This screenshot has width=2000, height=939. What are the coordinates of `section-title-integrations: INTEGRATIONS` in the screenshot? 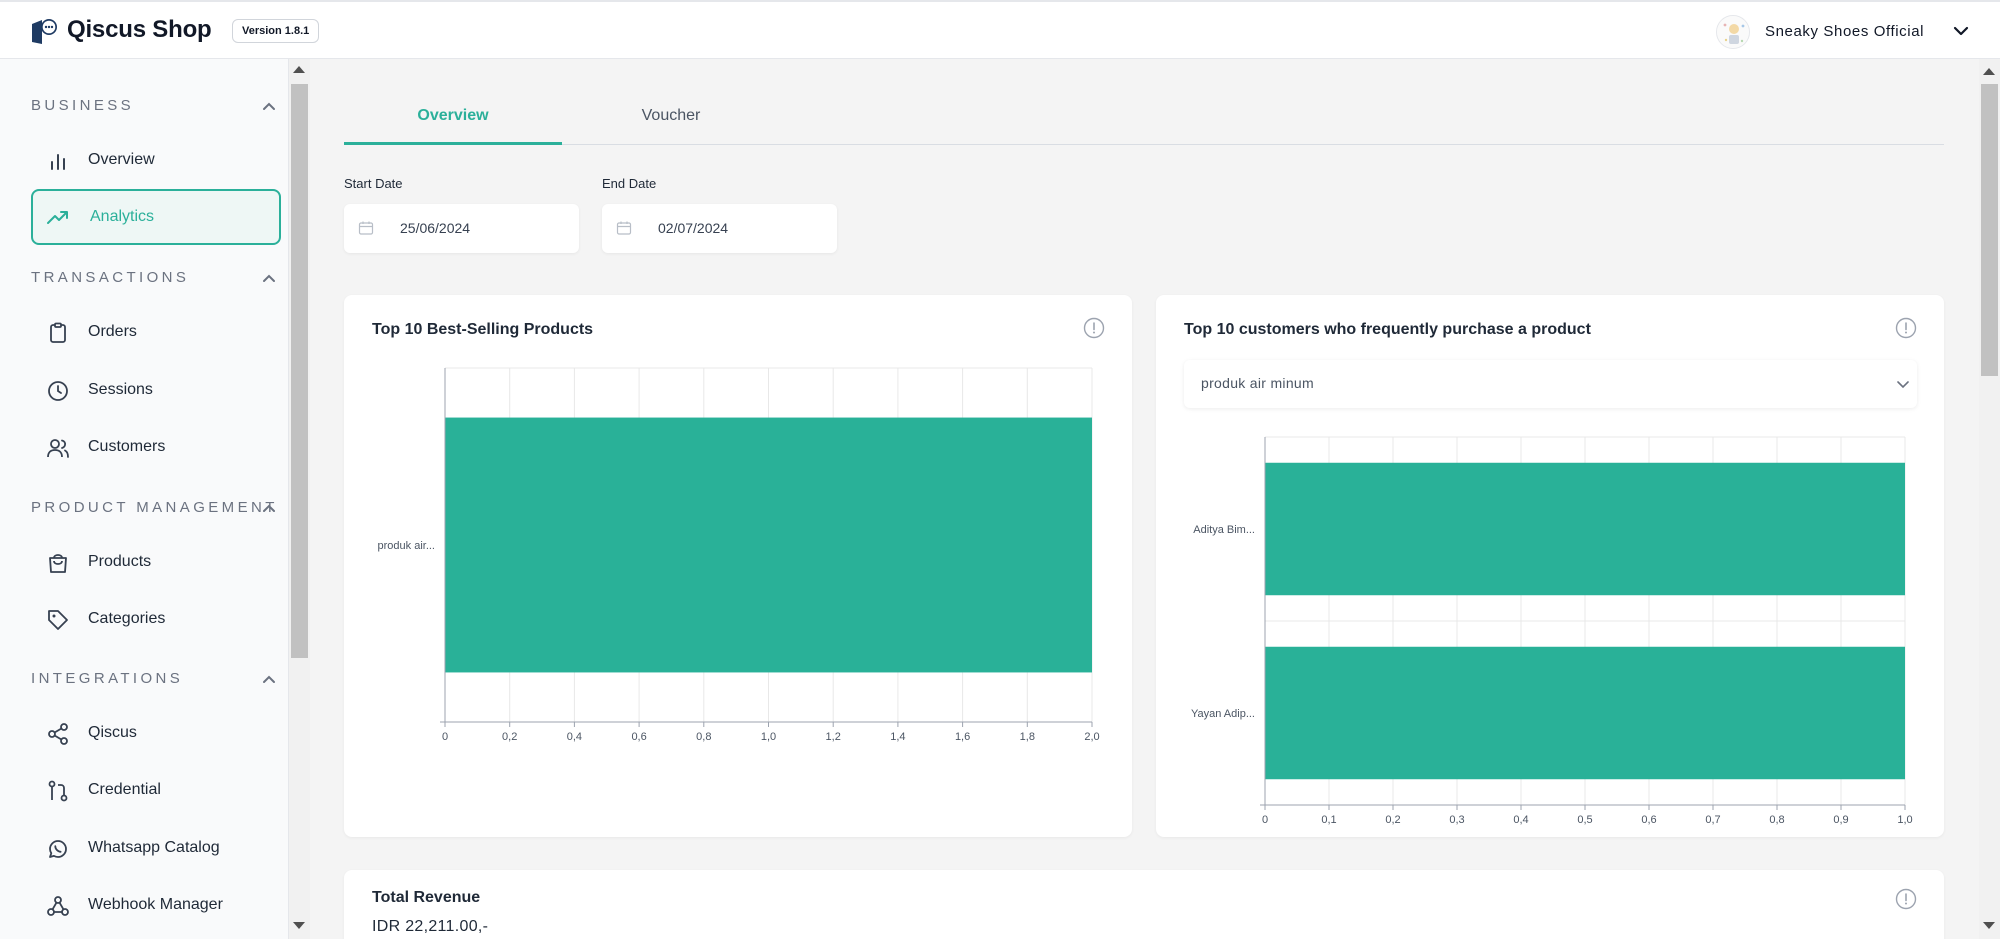 It's located at (107, 678).